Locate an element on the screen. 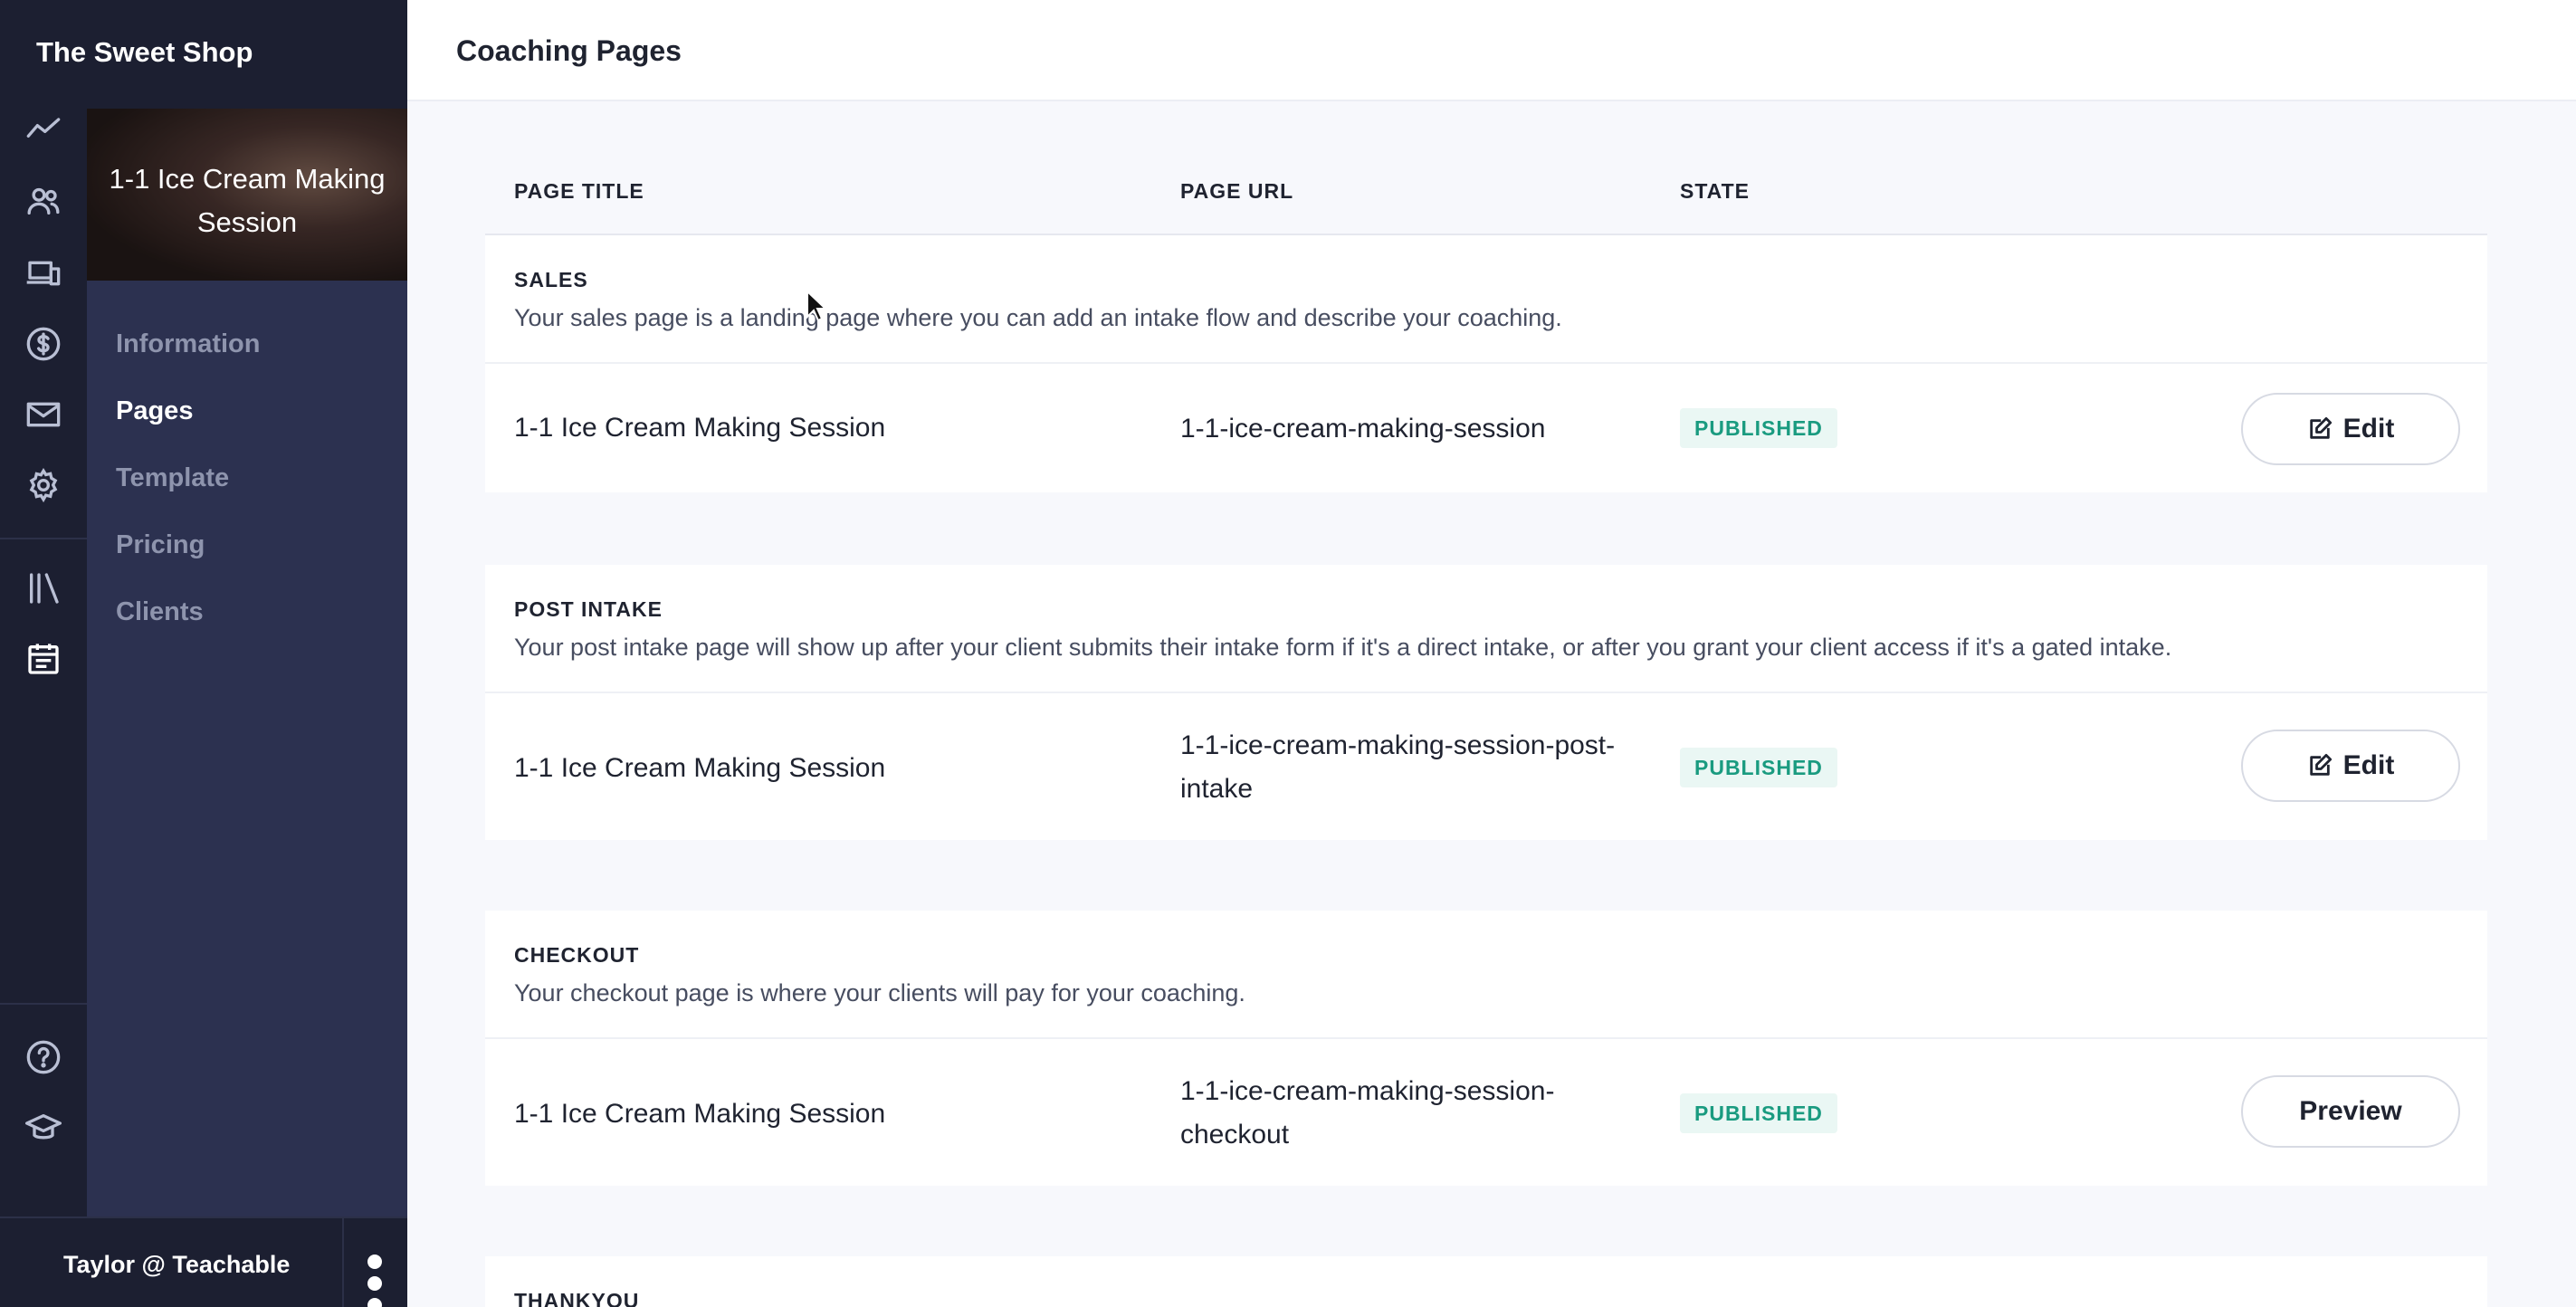 Image resolution: width=2576 pixels, height=1307 pixels. section-label: POST INTAKE is located at coordinates (589, 609).